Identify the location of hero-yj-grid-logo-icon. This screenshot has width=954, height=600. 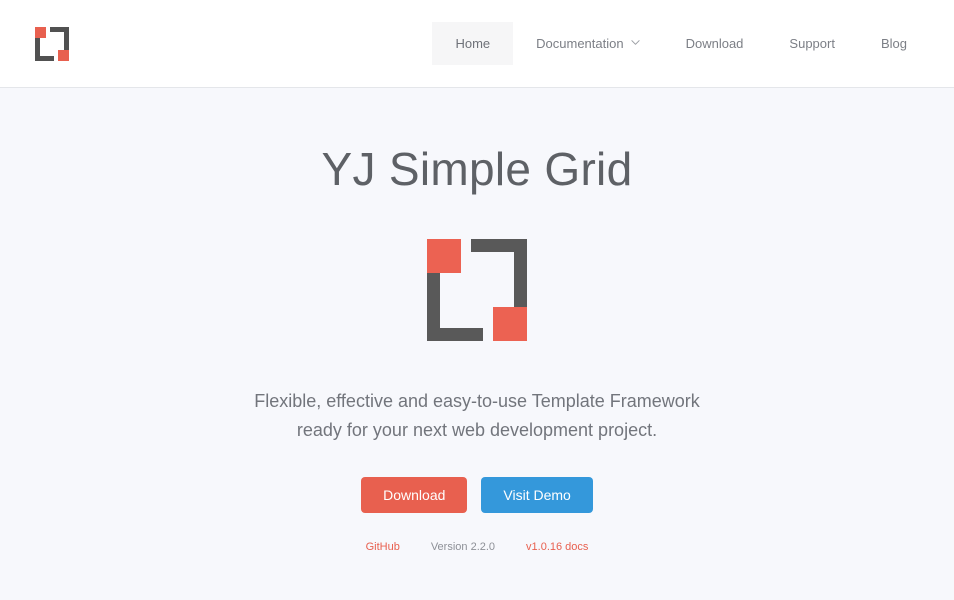
(477, 290).